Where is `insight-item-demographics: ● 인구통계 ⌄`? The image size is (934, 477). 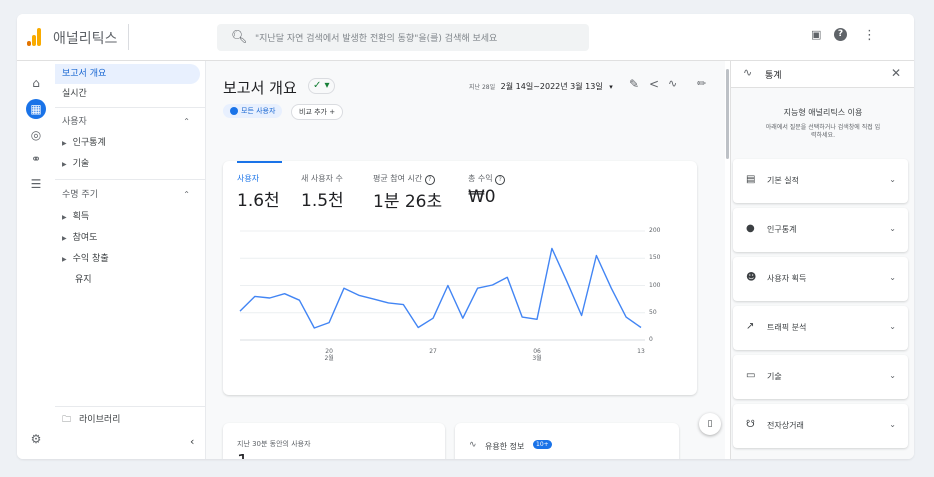
insight-item-demographics: ● 인구통계 ⌄ is located at coordinates (820, 230).